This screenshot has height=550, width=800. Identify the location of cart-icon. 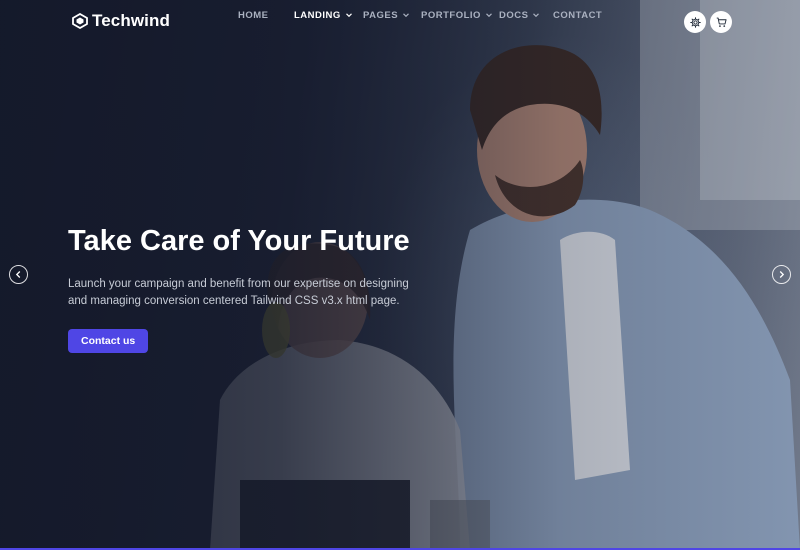
(721, 22).